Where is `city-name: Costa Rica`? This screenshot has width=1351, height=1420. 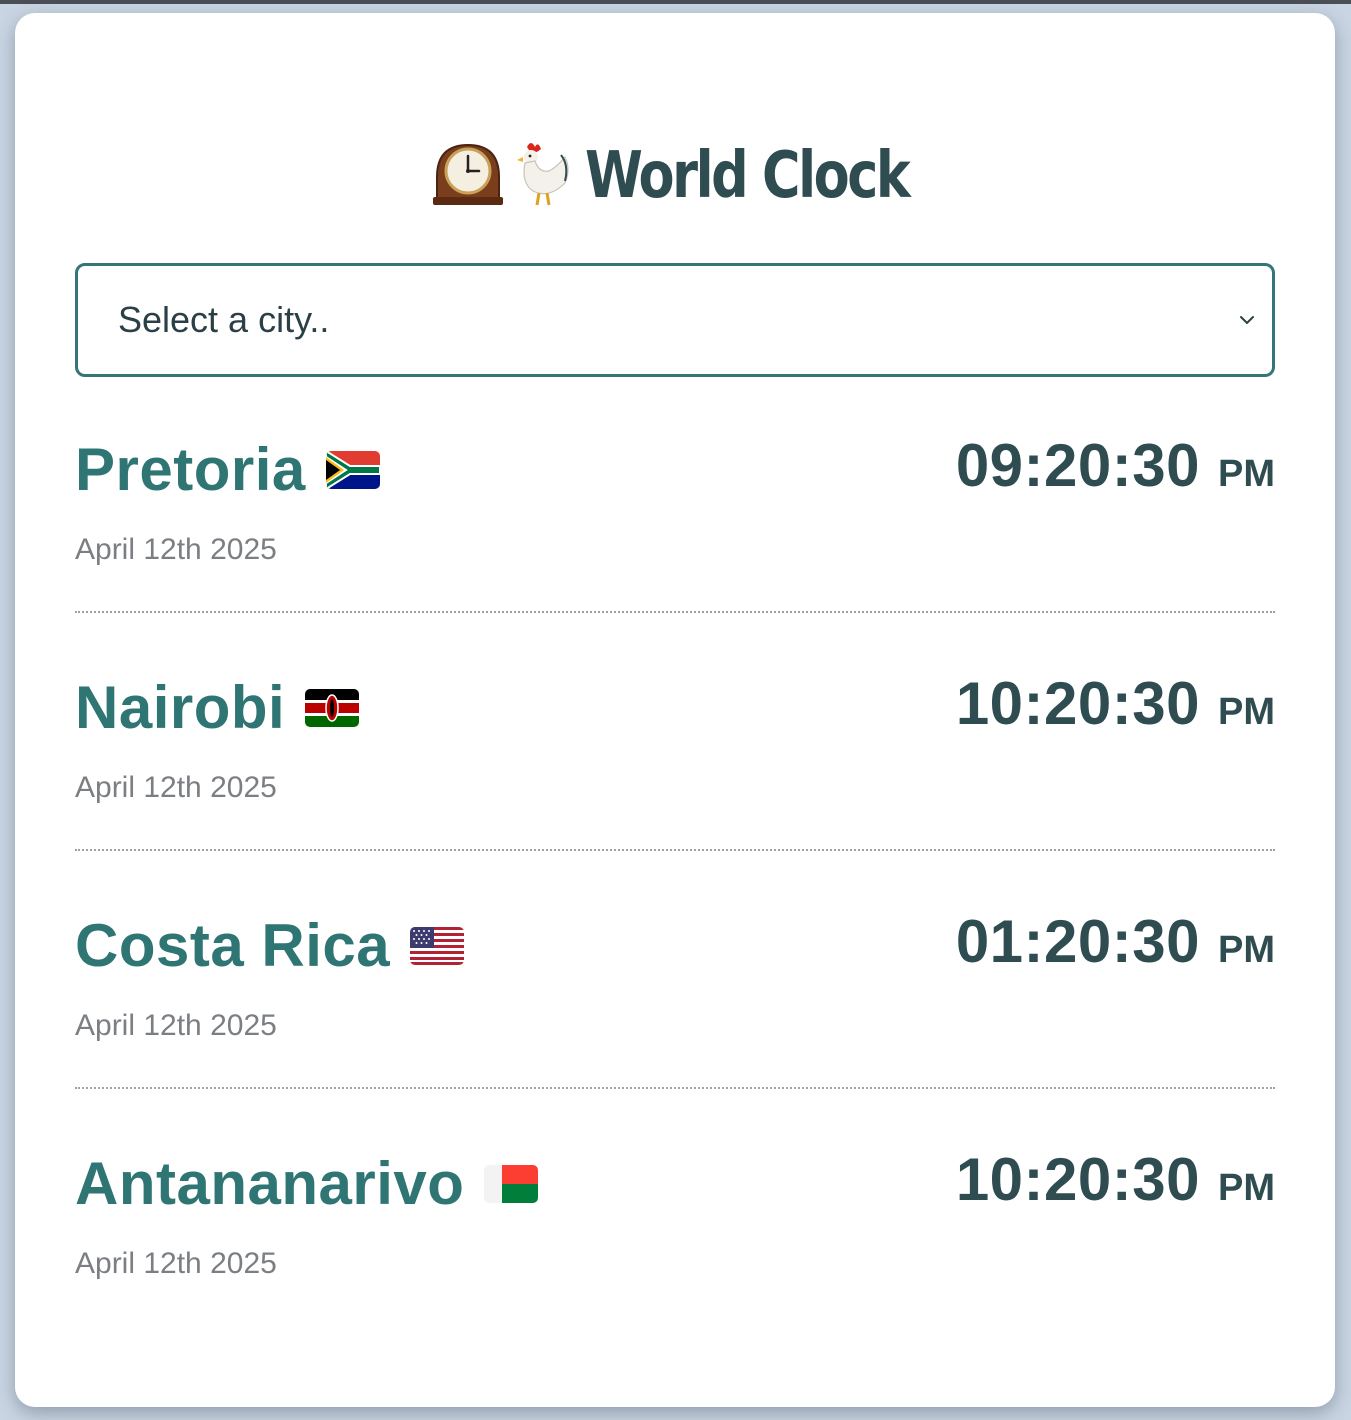
city-name: Costa Rica is located at coordinates (233, 945).